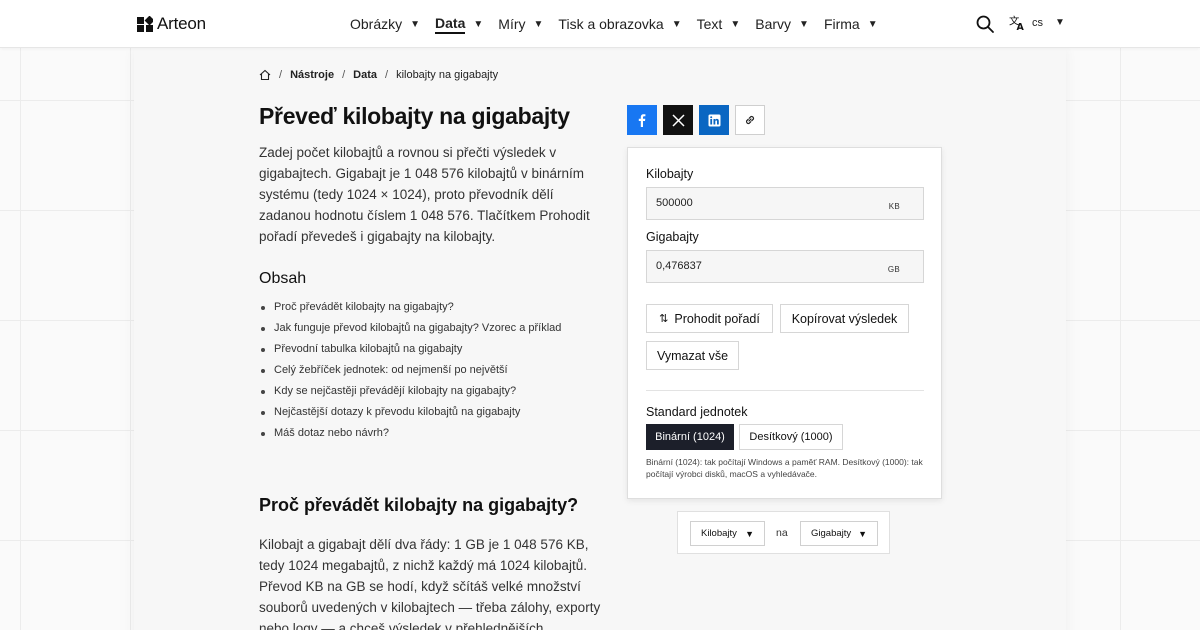 The width and height of the screenshot is (1200, 630). Describe the element at coordinates (512, 24) in the screenshot. I see `nav-label: Míry` at that location.